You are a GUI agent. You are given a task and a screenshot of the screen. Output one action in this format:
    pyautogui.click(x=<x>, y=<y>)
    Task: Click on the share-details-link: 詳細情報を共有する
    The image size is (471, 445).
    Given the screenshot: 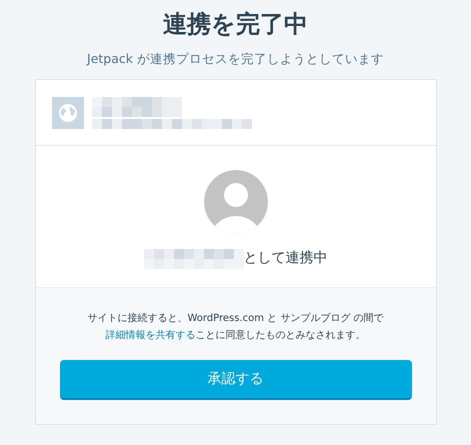 What is the action you would take?
    pyautogui.click(x=151, y=335)
    